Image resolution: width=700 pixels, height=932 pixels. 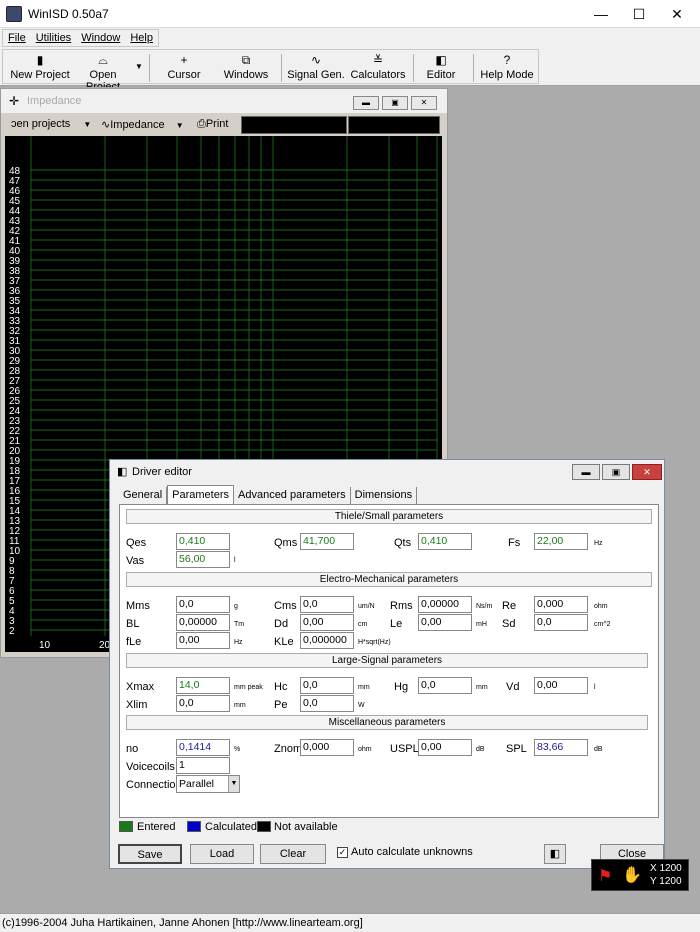 What do you see at coordinates (561, 604) in the screenshot?
I see `re-field: 0,000` at bounding box center [561, 604].